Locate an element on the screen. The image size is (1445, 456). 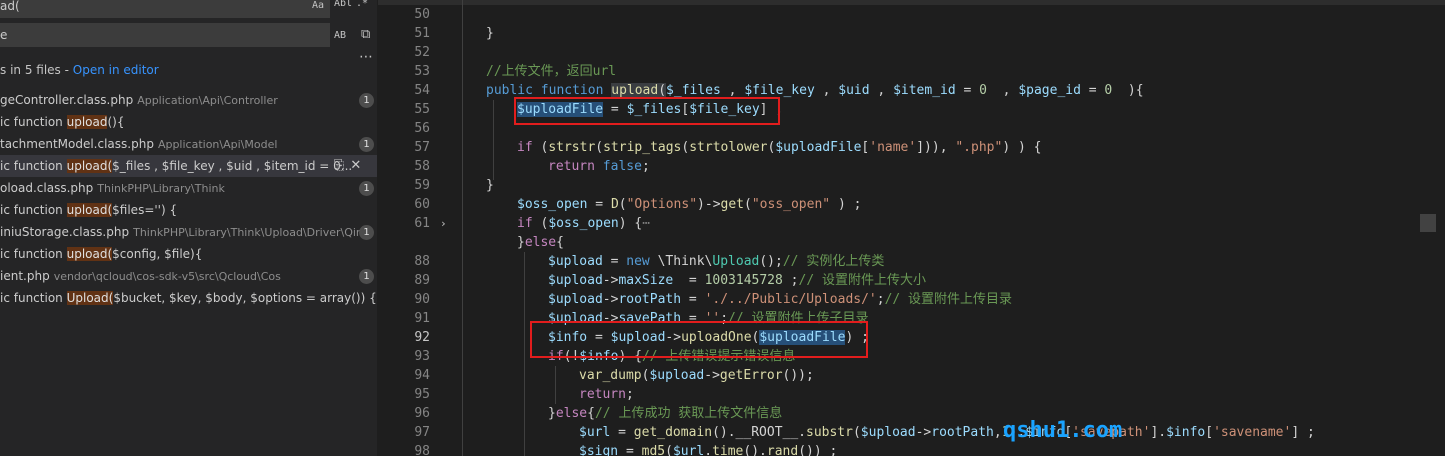
results-summary: s in 5 files - Open in editor is located at coordinates (79, 70).